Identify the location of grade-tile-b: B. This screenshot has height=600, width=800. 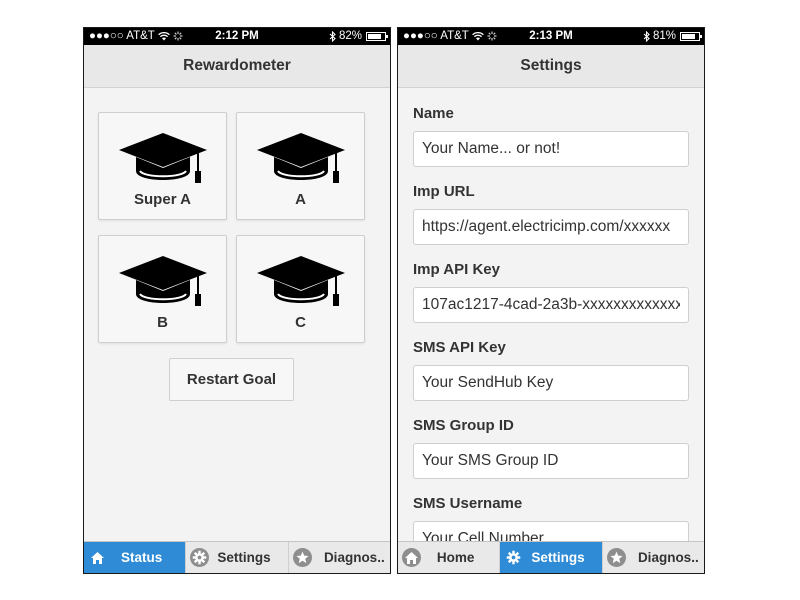
(162, 289).